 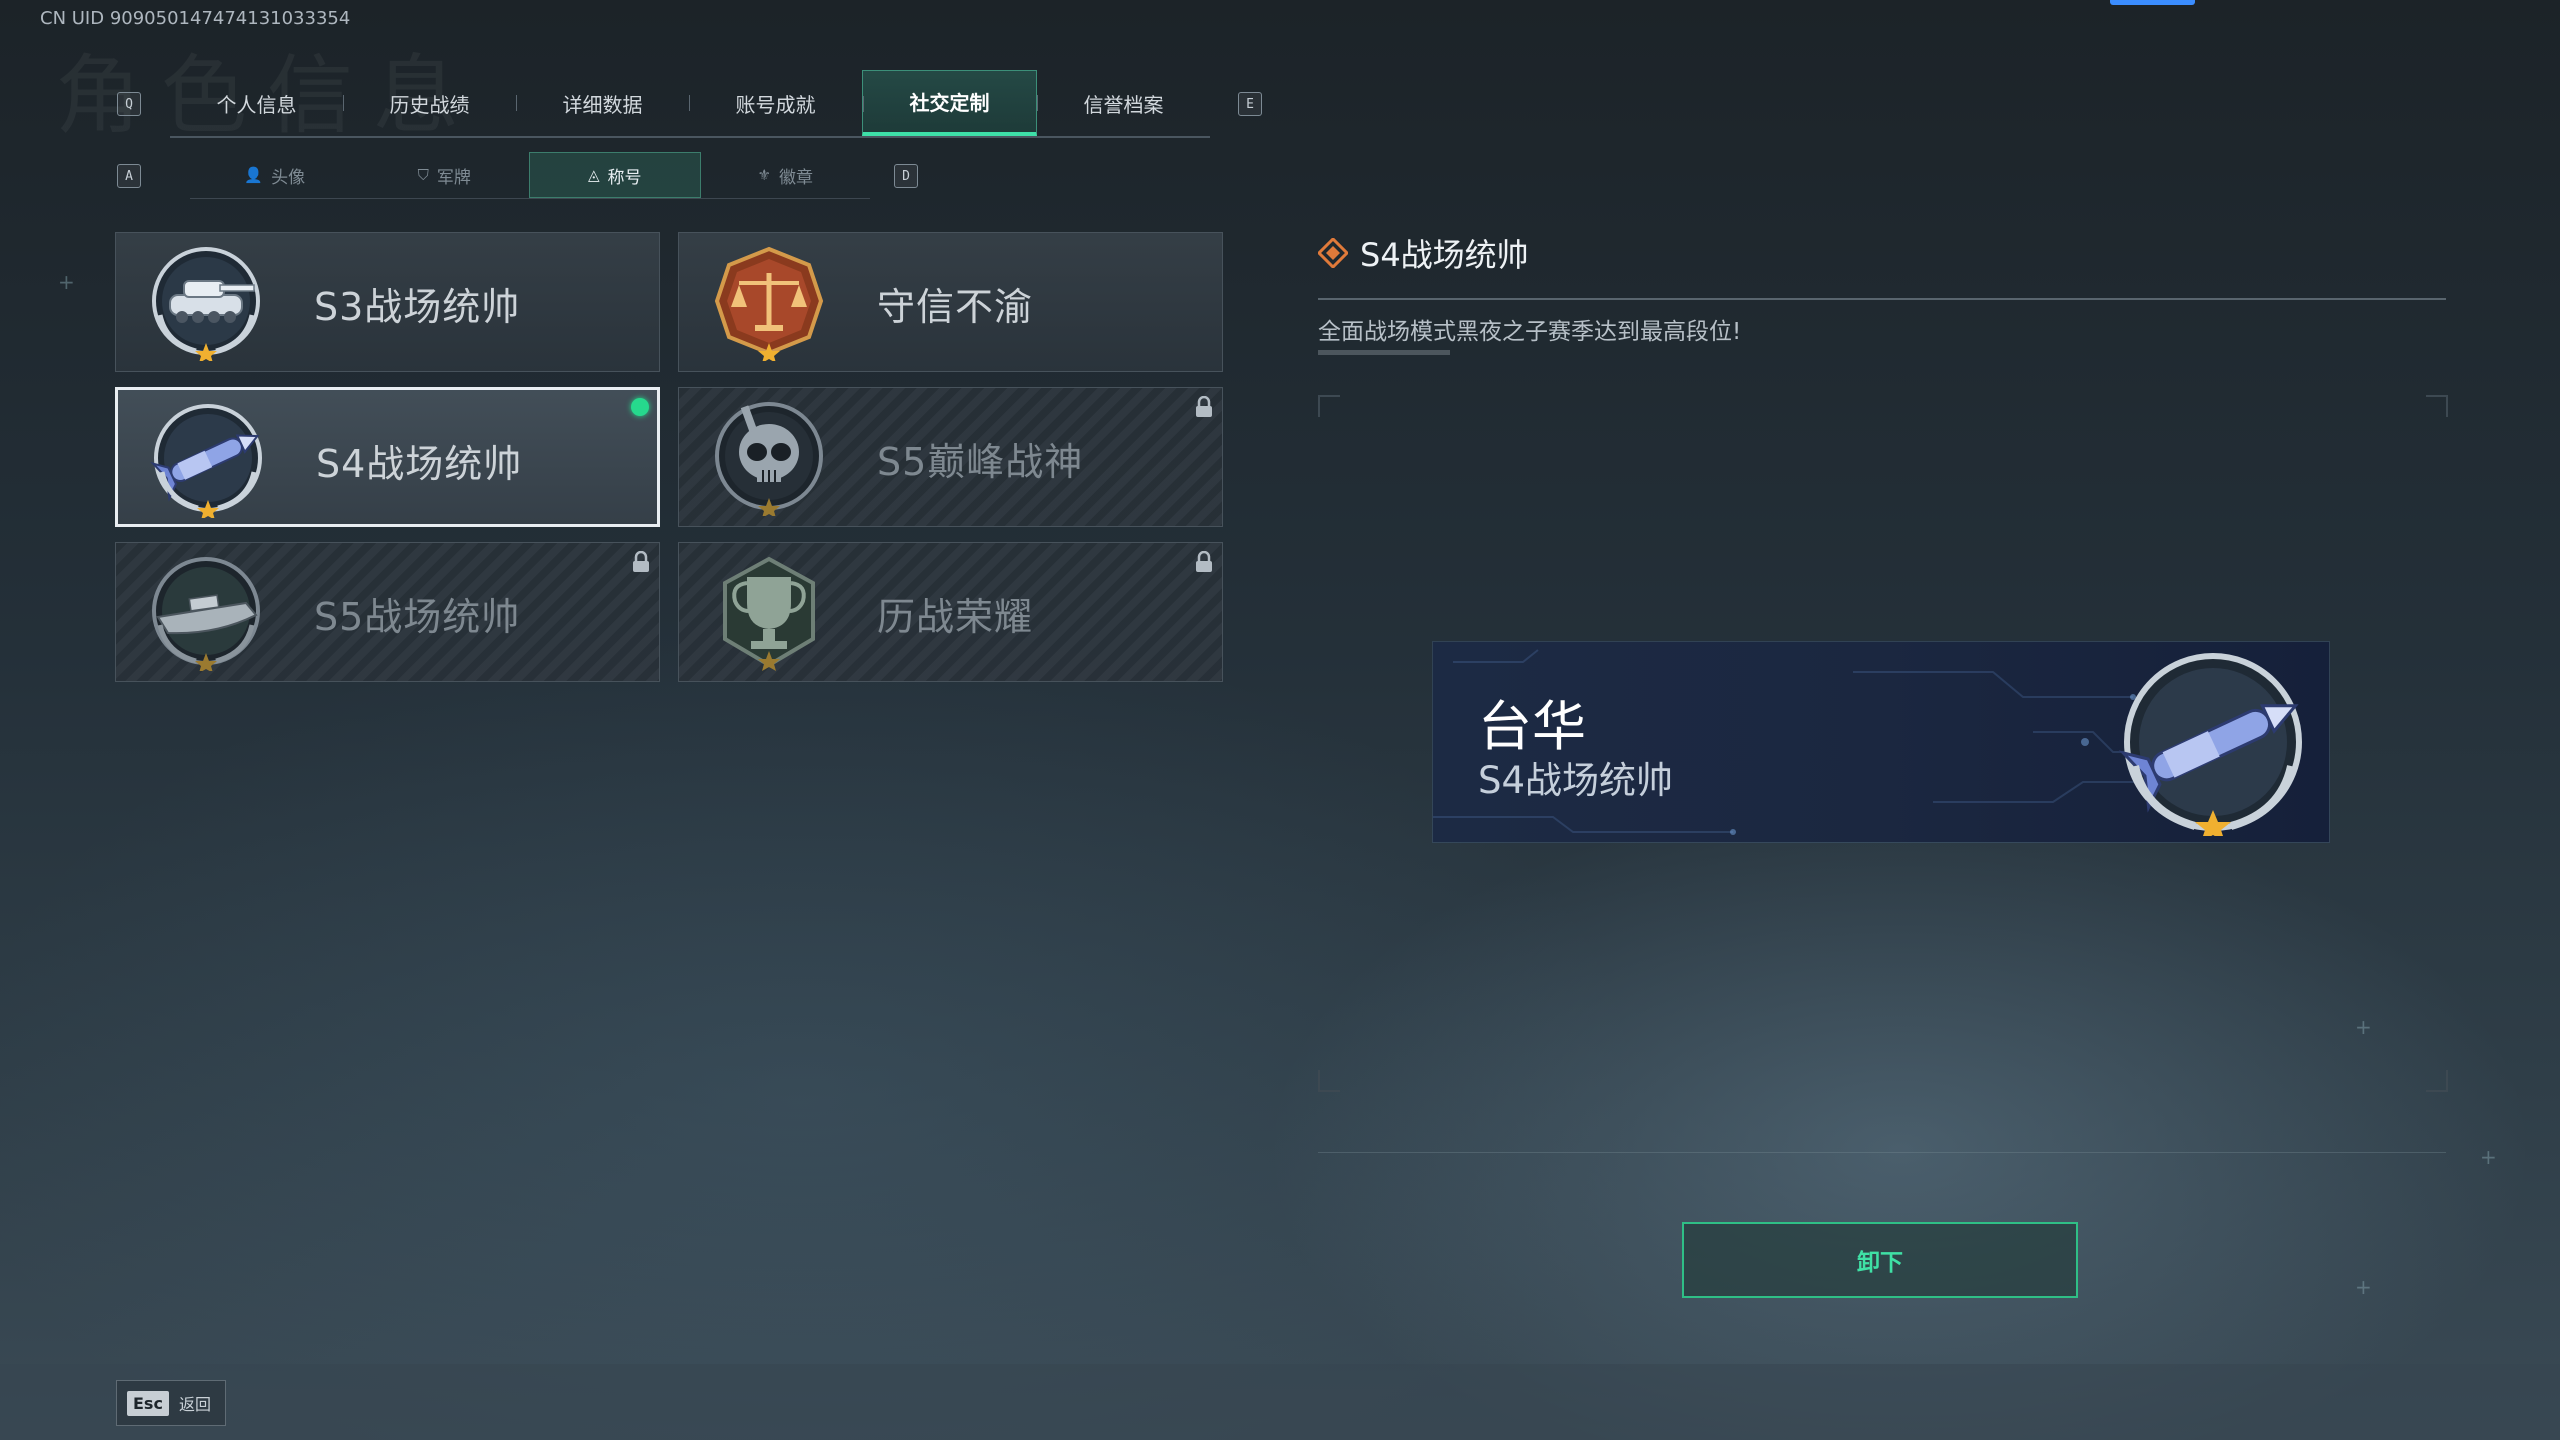 What do you see at coordinates (795, 177) in the screenshot?
I see `subtab-label: 徽章` at bounding box center [795, 177].